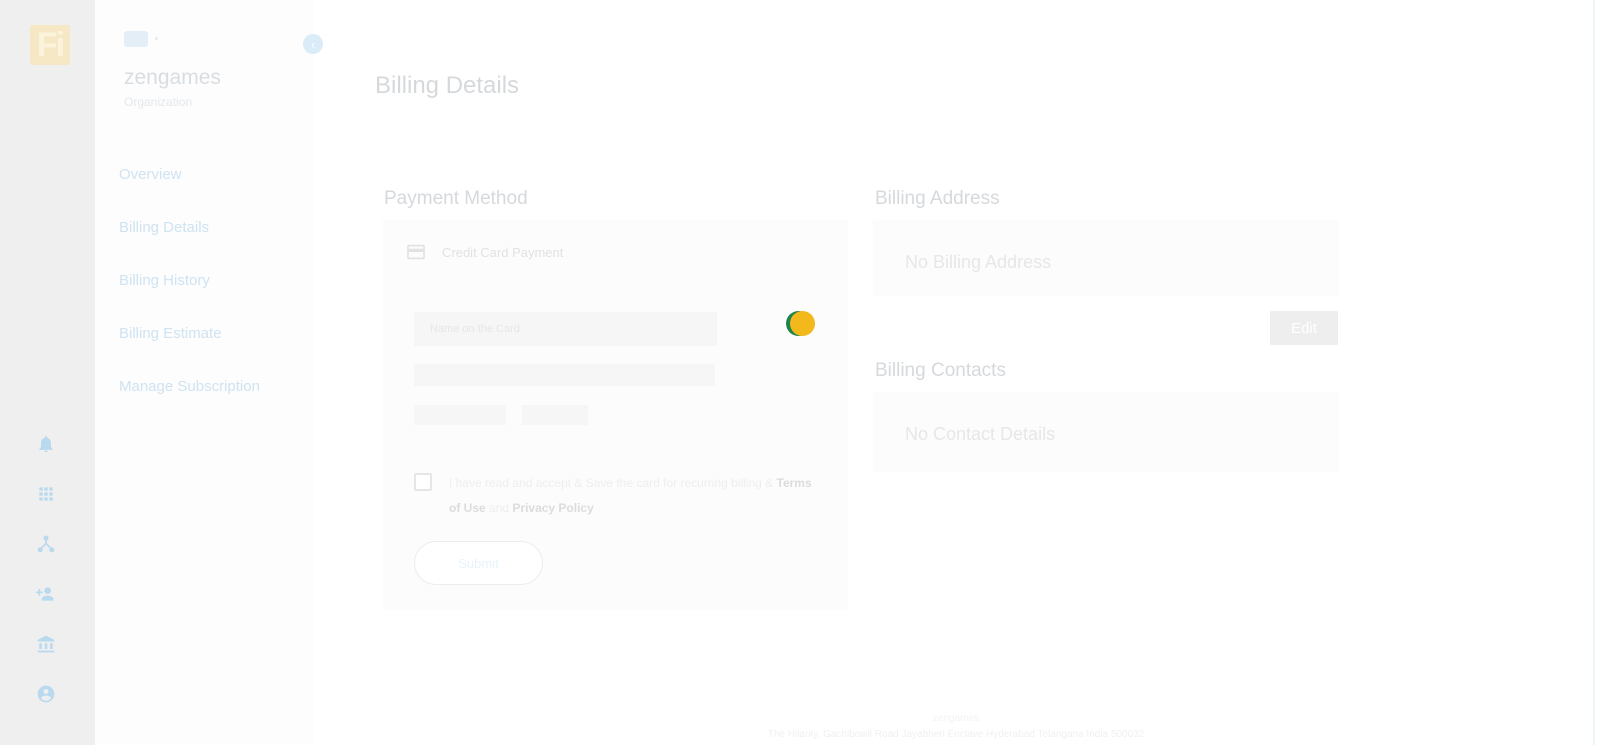  Describe the element at coordinates (164, 227) in the screenshot. I see `sidebar-item-billing-details: Billing Details` at that location.